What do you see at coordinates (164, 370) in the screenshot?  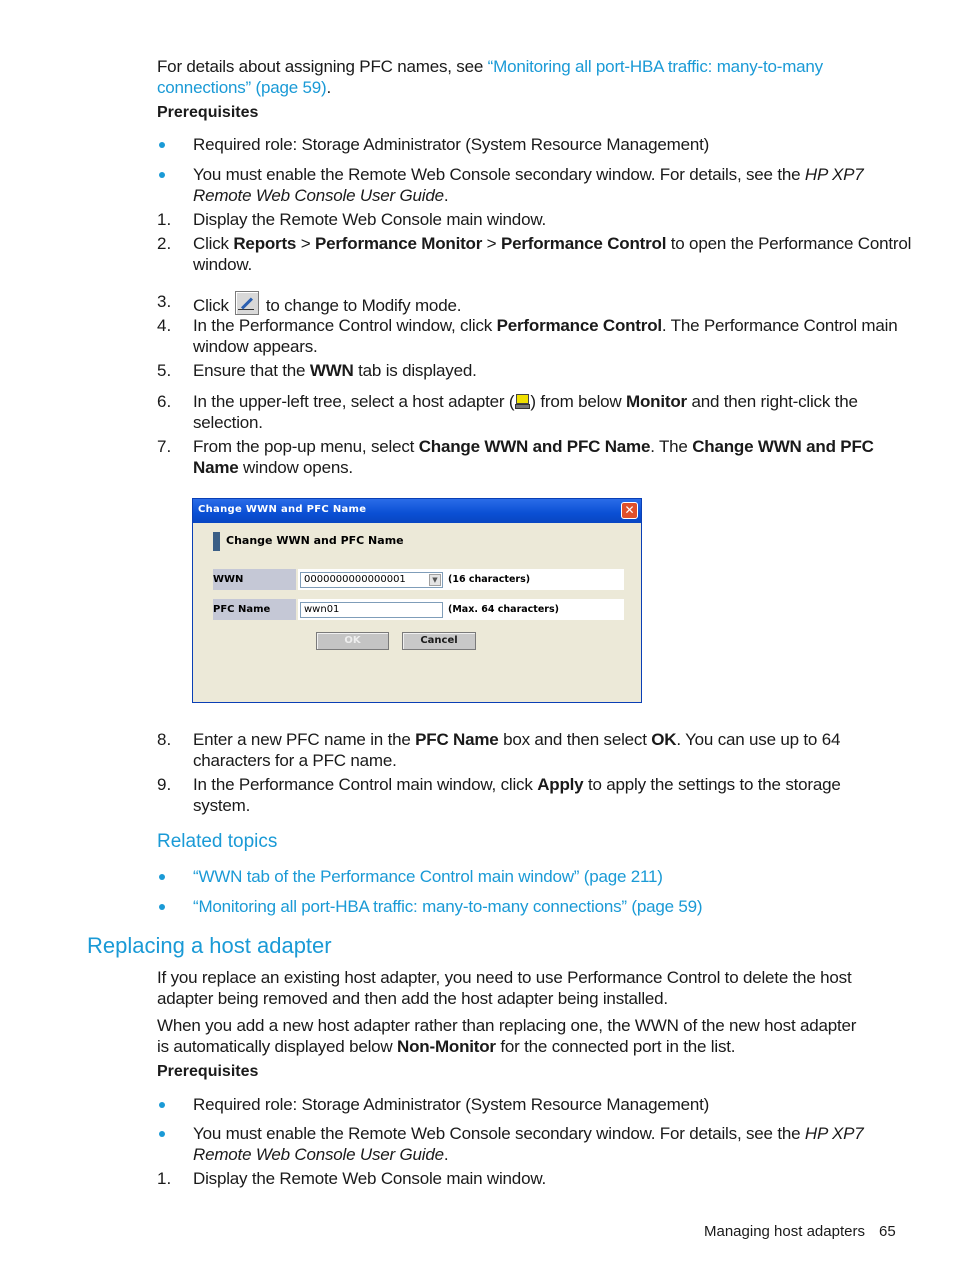 I see `step-number: 5.` at bounding box center [164, 370].